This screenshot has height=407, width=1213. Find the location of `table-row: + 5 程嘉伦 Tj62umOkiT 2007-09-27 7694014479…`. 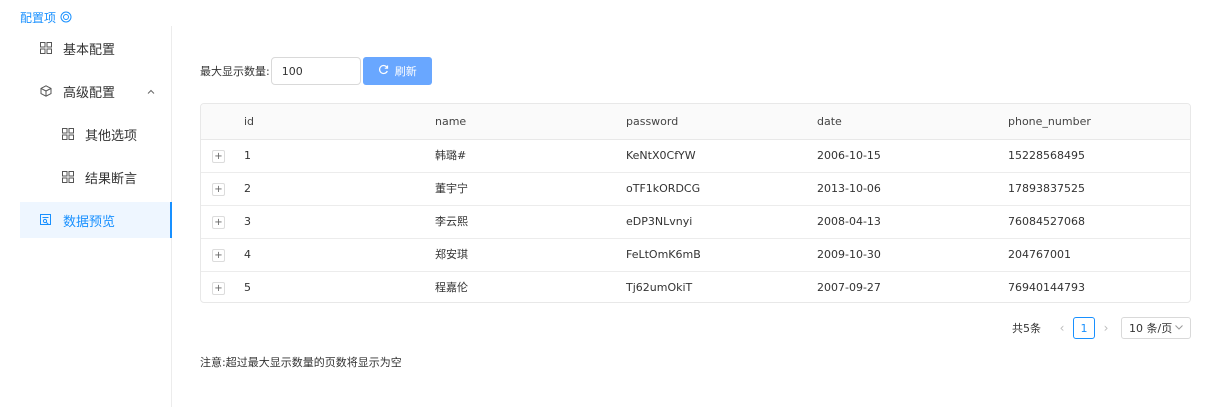

table-row: + 5 程嘉伦 Tj62umOkiT 2007-09-27 7694014479… is located at coordinates (695, 287).